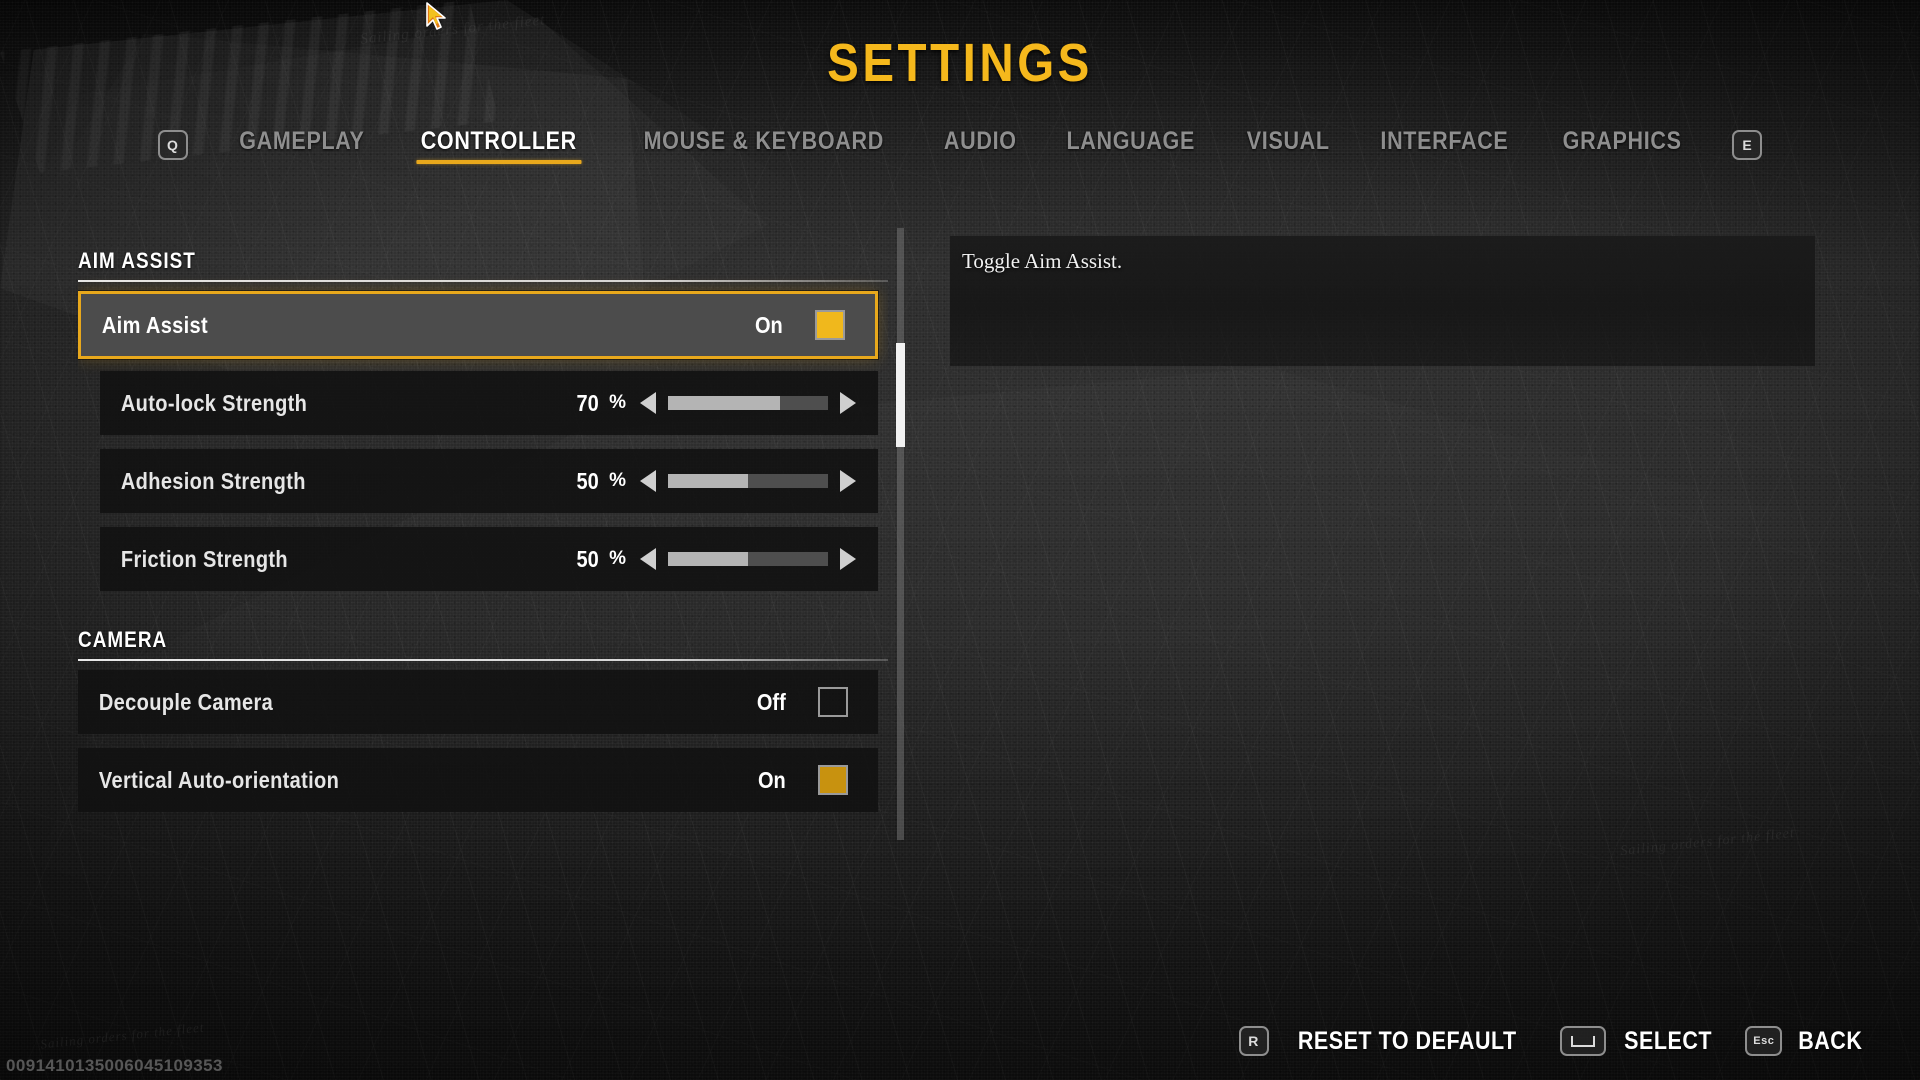 The width and height of the screenshot is (1920, 1080). I want to click on build-number: 0091410135006045109353, so click(114, 1065).